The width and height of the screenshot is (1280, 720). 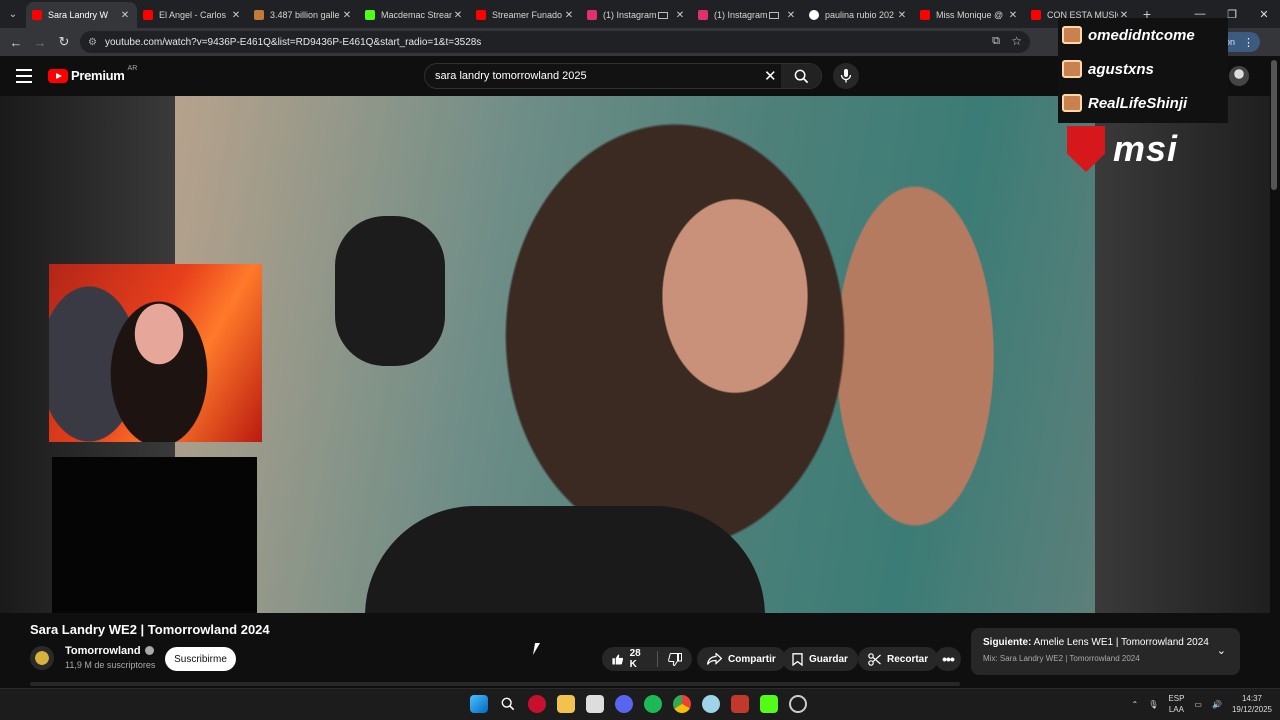 What do you see at coordinates (192, 15) in the screenshot?
I see `browser-tab: El Angel - Carlos ✕` at bounding box center [192, 15].